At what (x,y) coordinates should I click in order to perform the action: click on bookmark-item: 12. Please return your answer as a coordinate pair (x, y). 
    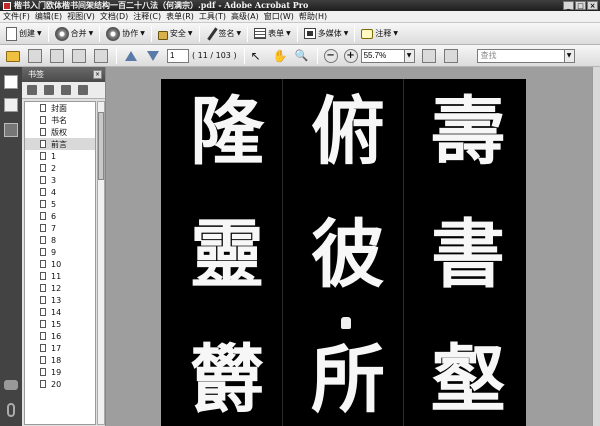
    Looking at the image, I should click on (60, 288).